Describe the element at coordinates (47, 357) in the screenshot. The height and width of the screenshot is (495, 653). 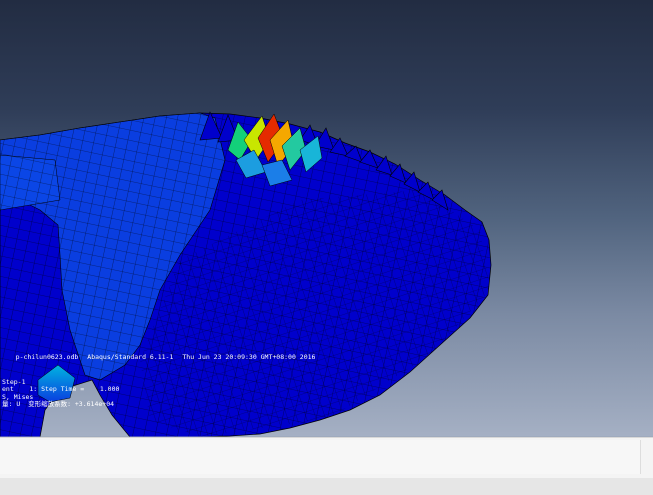
I see `odb-file: p-chilun0623.odb` at that location.